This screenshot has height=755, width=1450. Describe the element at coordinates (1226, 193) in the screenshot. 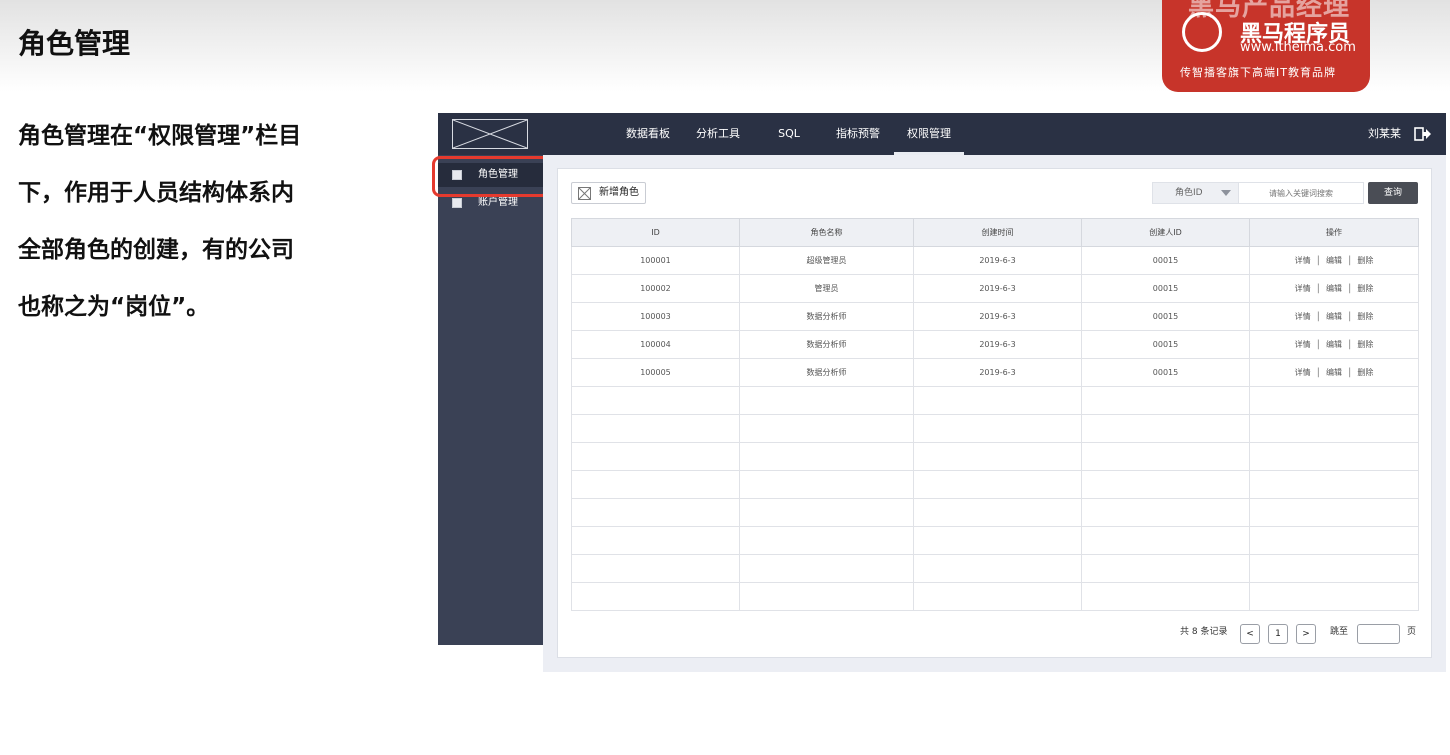

I see `caret-down-icon` at that location.